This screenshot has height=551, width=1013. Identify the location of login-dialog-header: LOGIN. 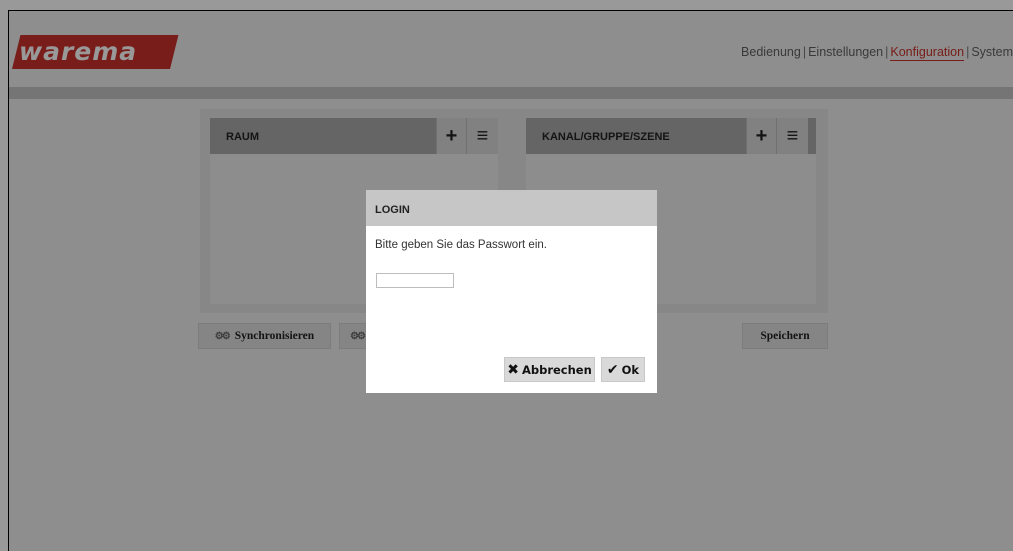
(511, 208).